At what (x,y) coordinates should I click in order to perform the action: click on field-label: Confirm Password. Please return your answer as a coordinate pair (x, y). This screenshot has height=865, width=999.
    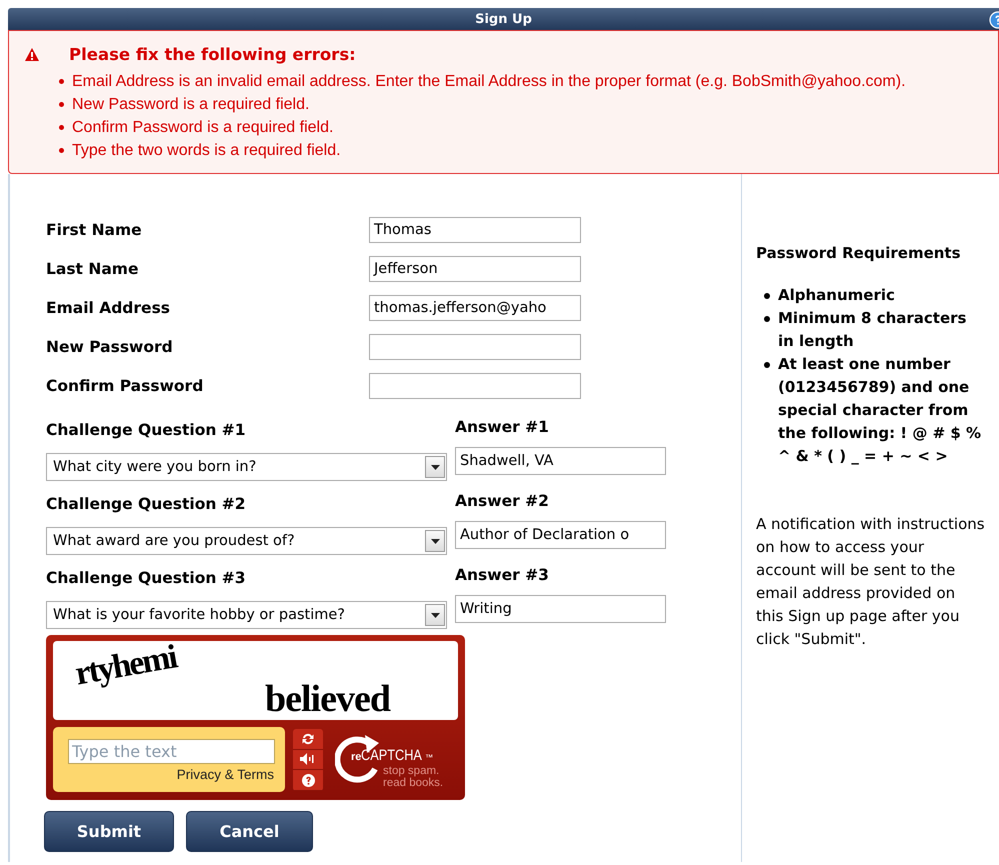
    Looking at the image, I should click on (125, 385).